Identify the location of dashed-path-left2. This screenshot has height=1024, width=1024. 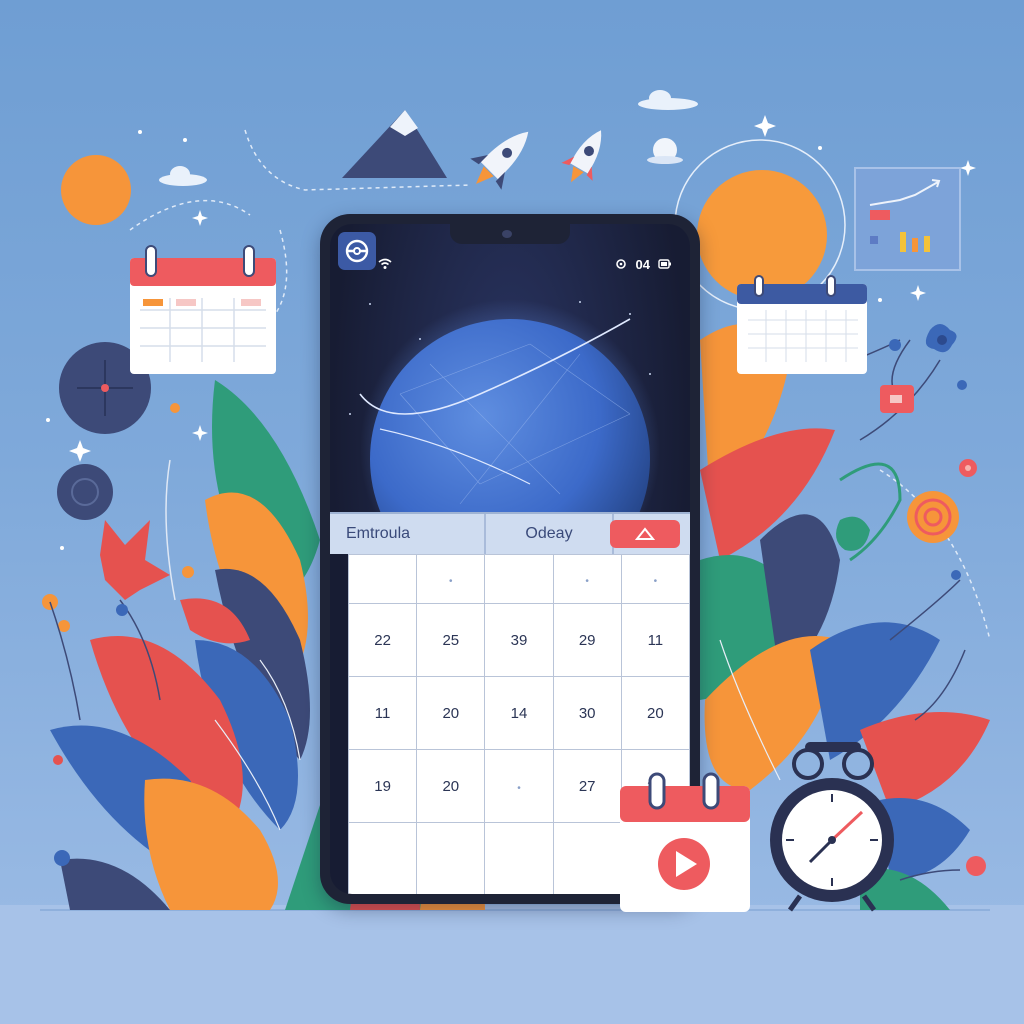
(273, 280).